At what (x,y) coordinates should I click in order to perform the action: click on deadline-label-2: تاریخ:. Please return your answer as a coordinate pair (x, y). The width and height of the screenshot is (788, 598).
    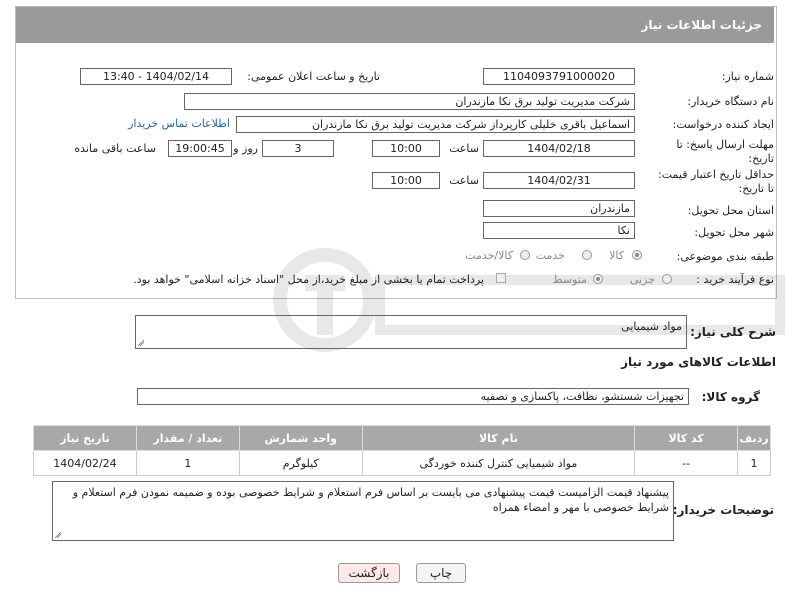
    Looking at the image, I should click on (761, 158).